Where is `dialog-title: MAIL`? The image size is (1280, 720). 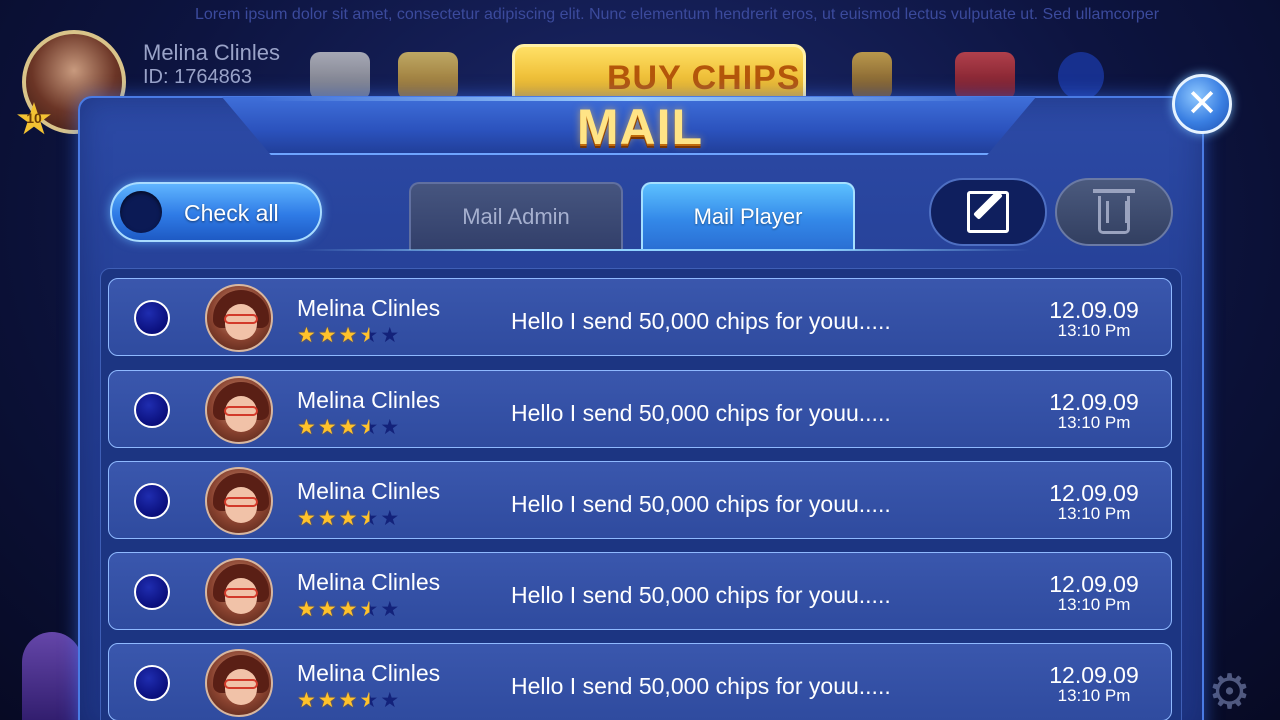 dialog-title: MAIL is located at coordinates (640, 127).